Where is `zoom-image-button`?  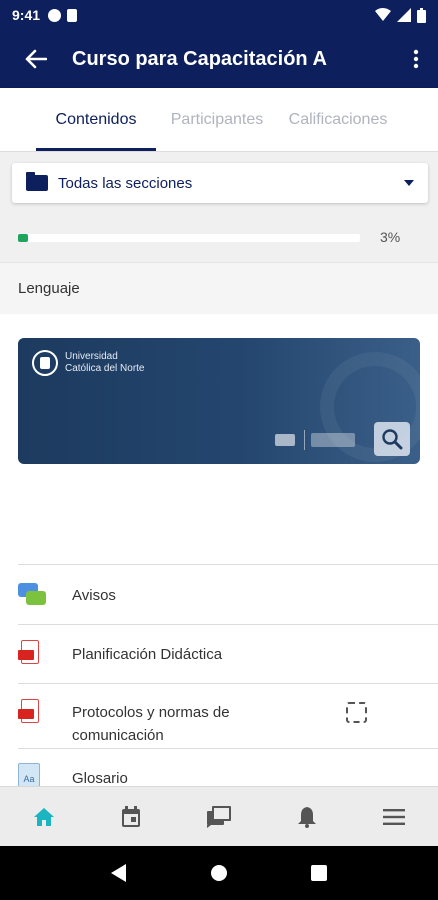 zoom-image-button is located at coordinates (392, 439).